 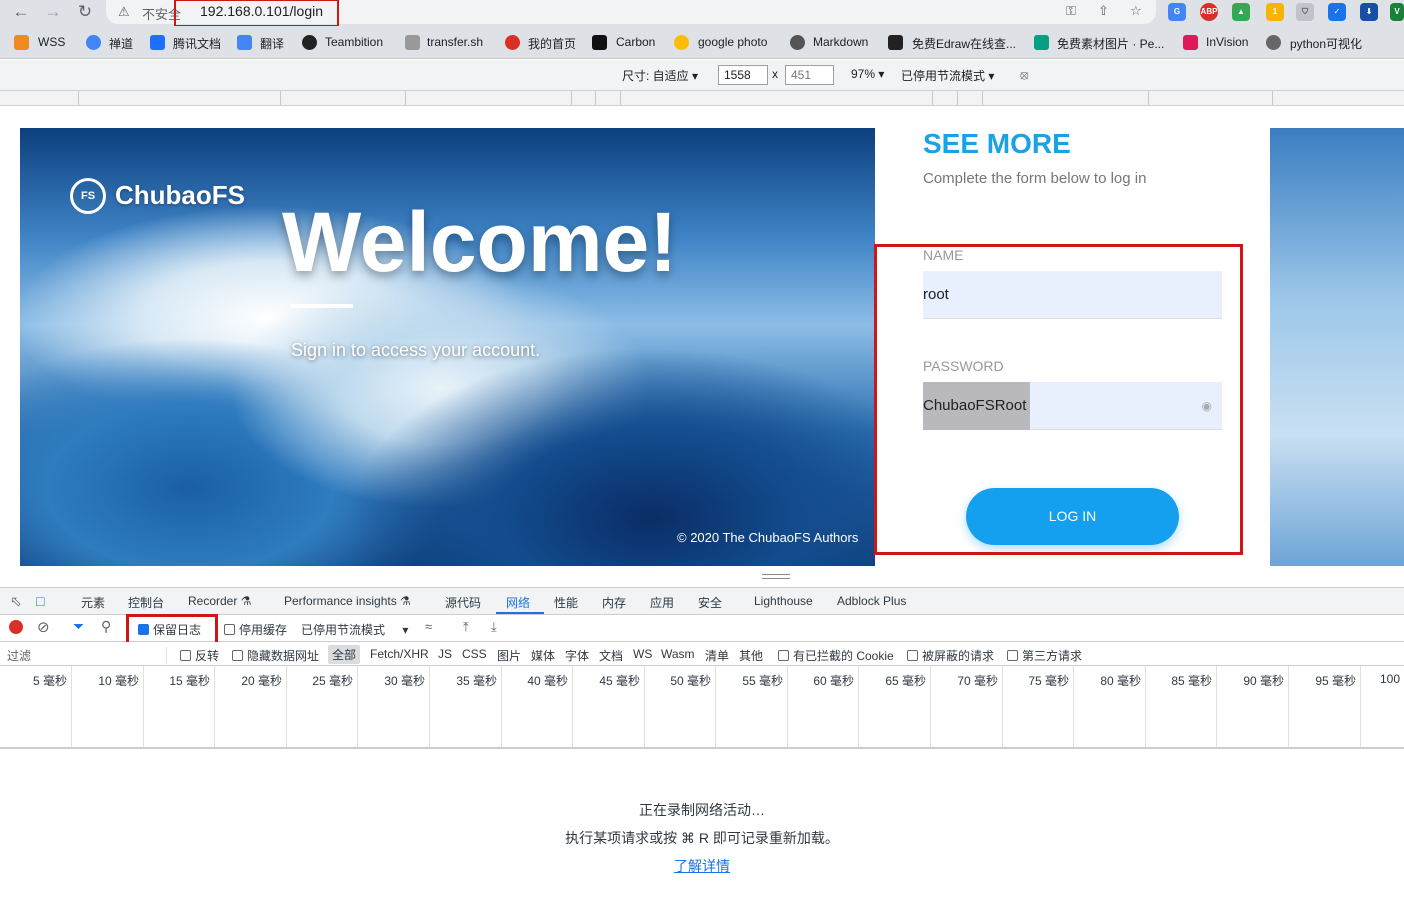 What do you see at coordinates (1058, 399) in the screenshot?
I see `form-highlight-box` at bounding box center [1058, 399].